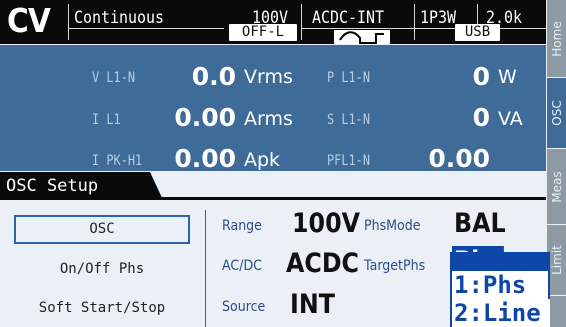 The height and width of the screenshot is (327, 566). What do you see at coordinates (510, 119) in the screenshot?
I see `apparent-power-unit: VA` at bounding box center [510, 119].